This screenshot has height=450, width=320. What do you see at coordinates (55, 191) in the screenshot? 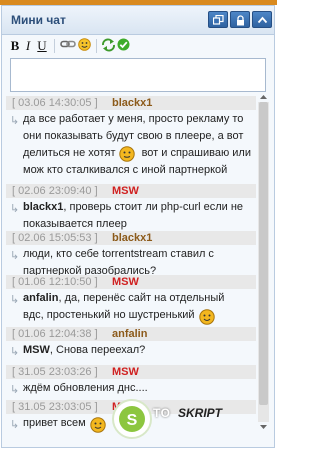
I see `message-timestamp: [ 02.06 23:09:40 ]` at bounding box center [55, 191].